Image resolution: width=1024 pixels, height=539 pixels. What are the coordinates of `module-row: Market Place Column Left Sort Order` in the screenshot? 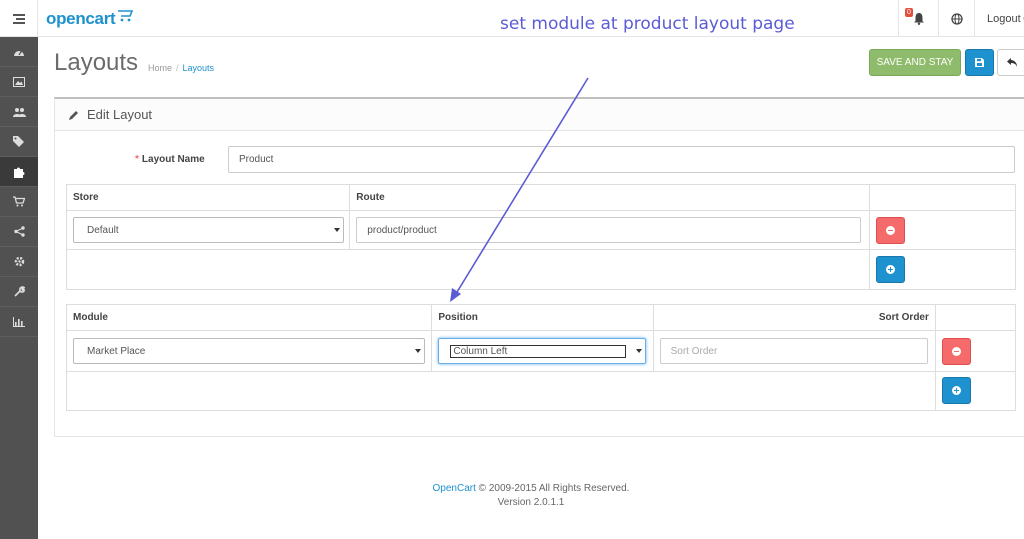 It's located at (541, 351).